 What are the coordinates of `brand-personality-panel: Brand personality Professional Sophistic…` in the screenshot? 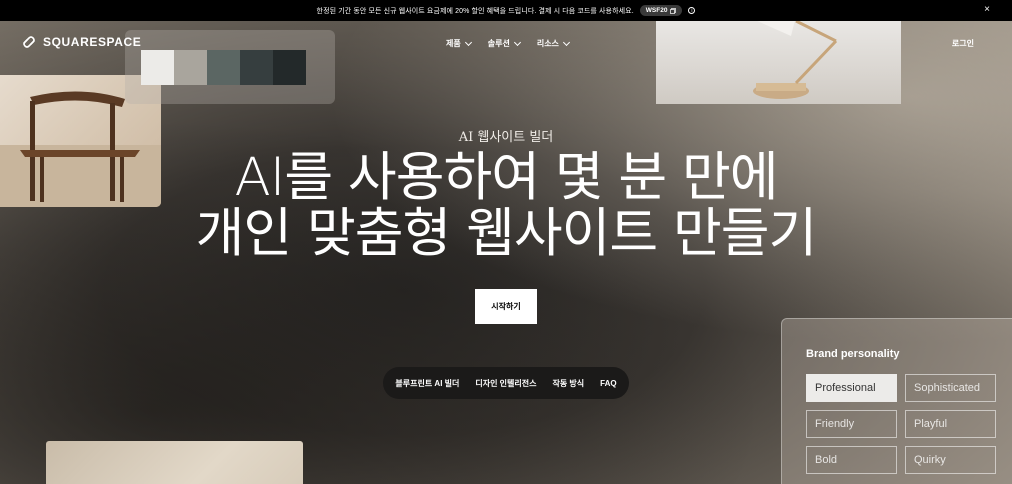 It's located at (896, 401).